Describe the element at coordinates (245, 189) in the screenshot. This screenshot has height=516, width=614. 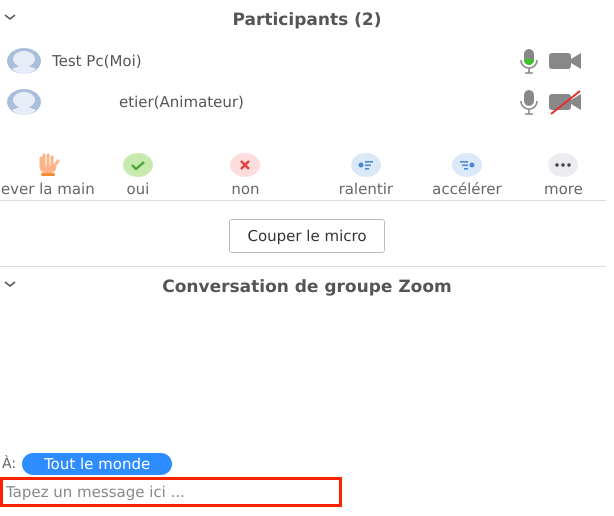
I see `reaction-label: non` at that location.